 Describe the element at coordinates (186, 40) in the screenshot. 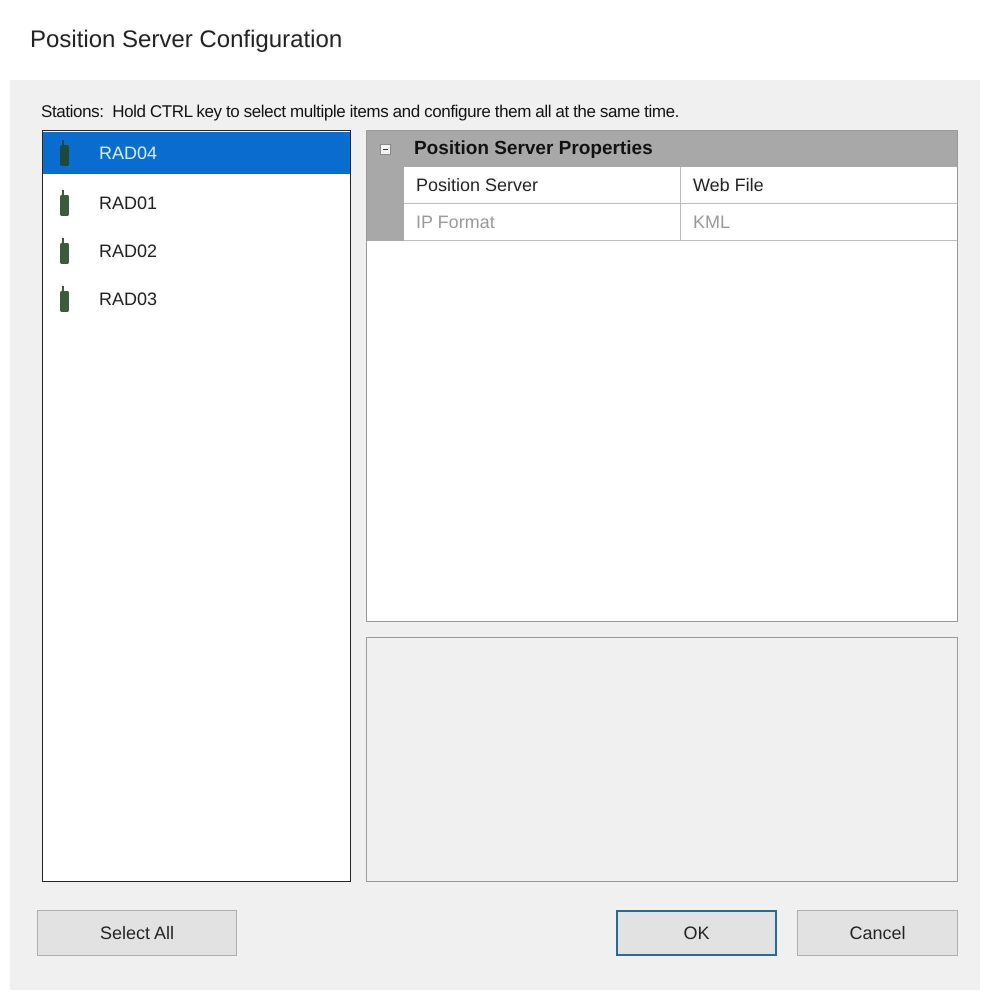

I see `window-title: Position Server Configuration` at that location.